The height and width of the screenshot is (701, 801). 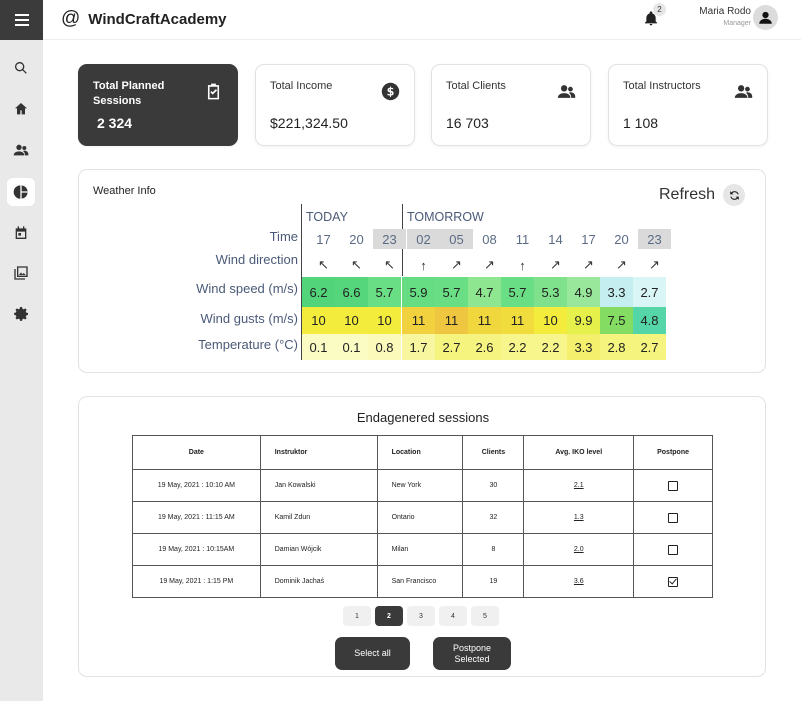 What do you see at coordinates (158, 105) in the screenshot?
I see `stat-card-planned-sessions: Total Planned Sessions 2 324` at bounding box center [158, 105].